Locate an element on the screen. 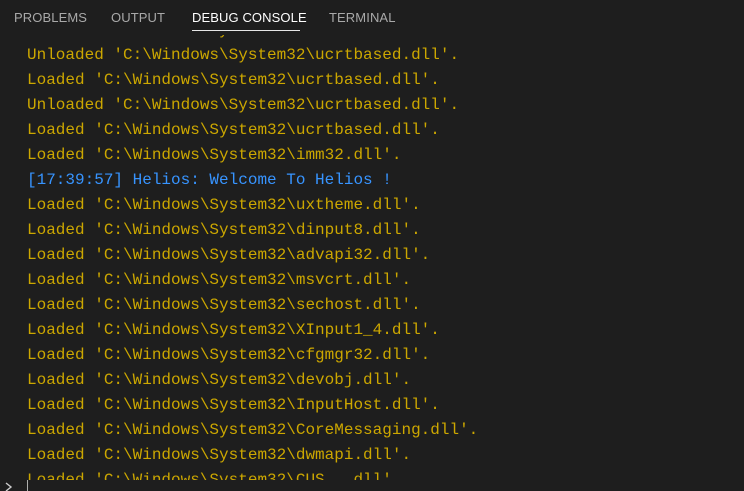  console-info-line: [17:39:57] Helios: Welcome To Helios ! is located at coordinates (209, 180).